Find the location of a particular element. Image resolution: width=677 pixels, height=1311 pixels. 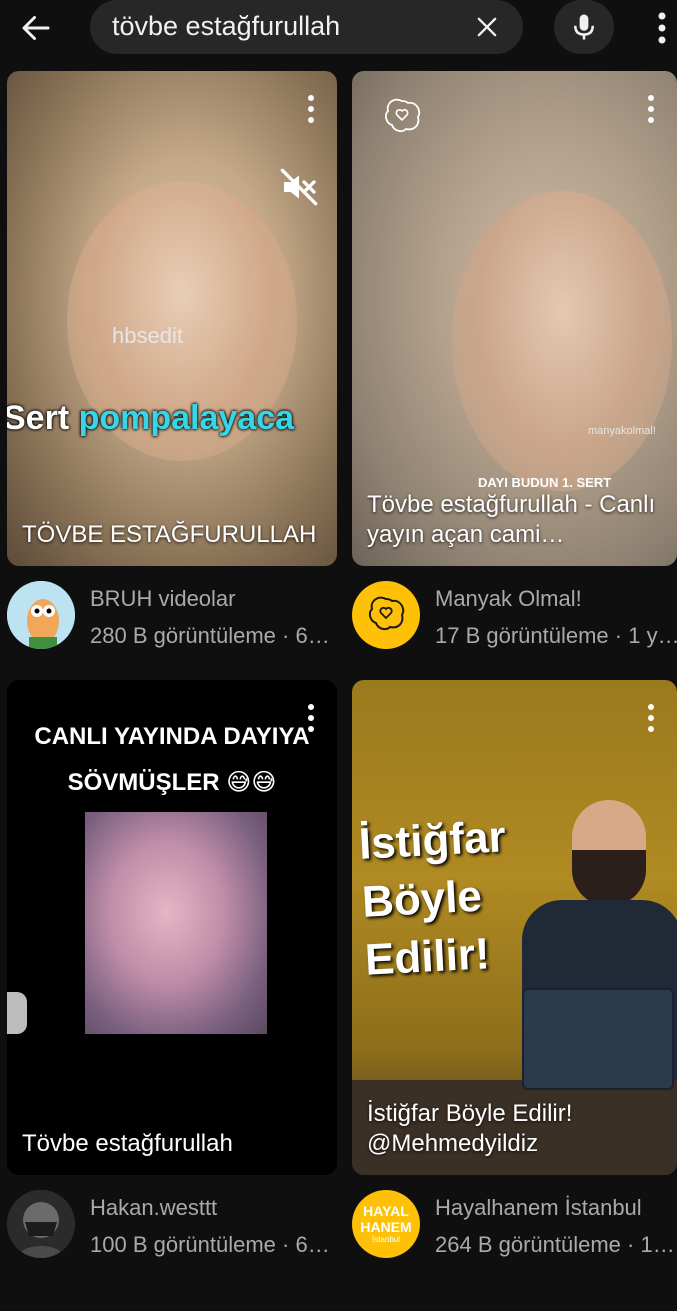

top-bar: tövbe estağfurullah is located at coordinates (338, 30).